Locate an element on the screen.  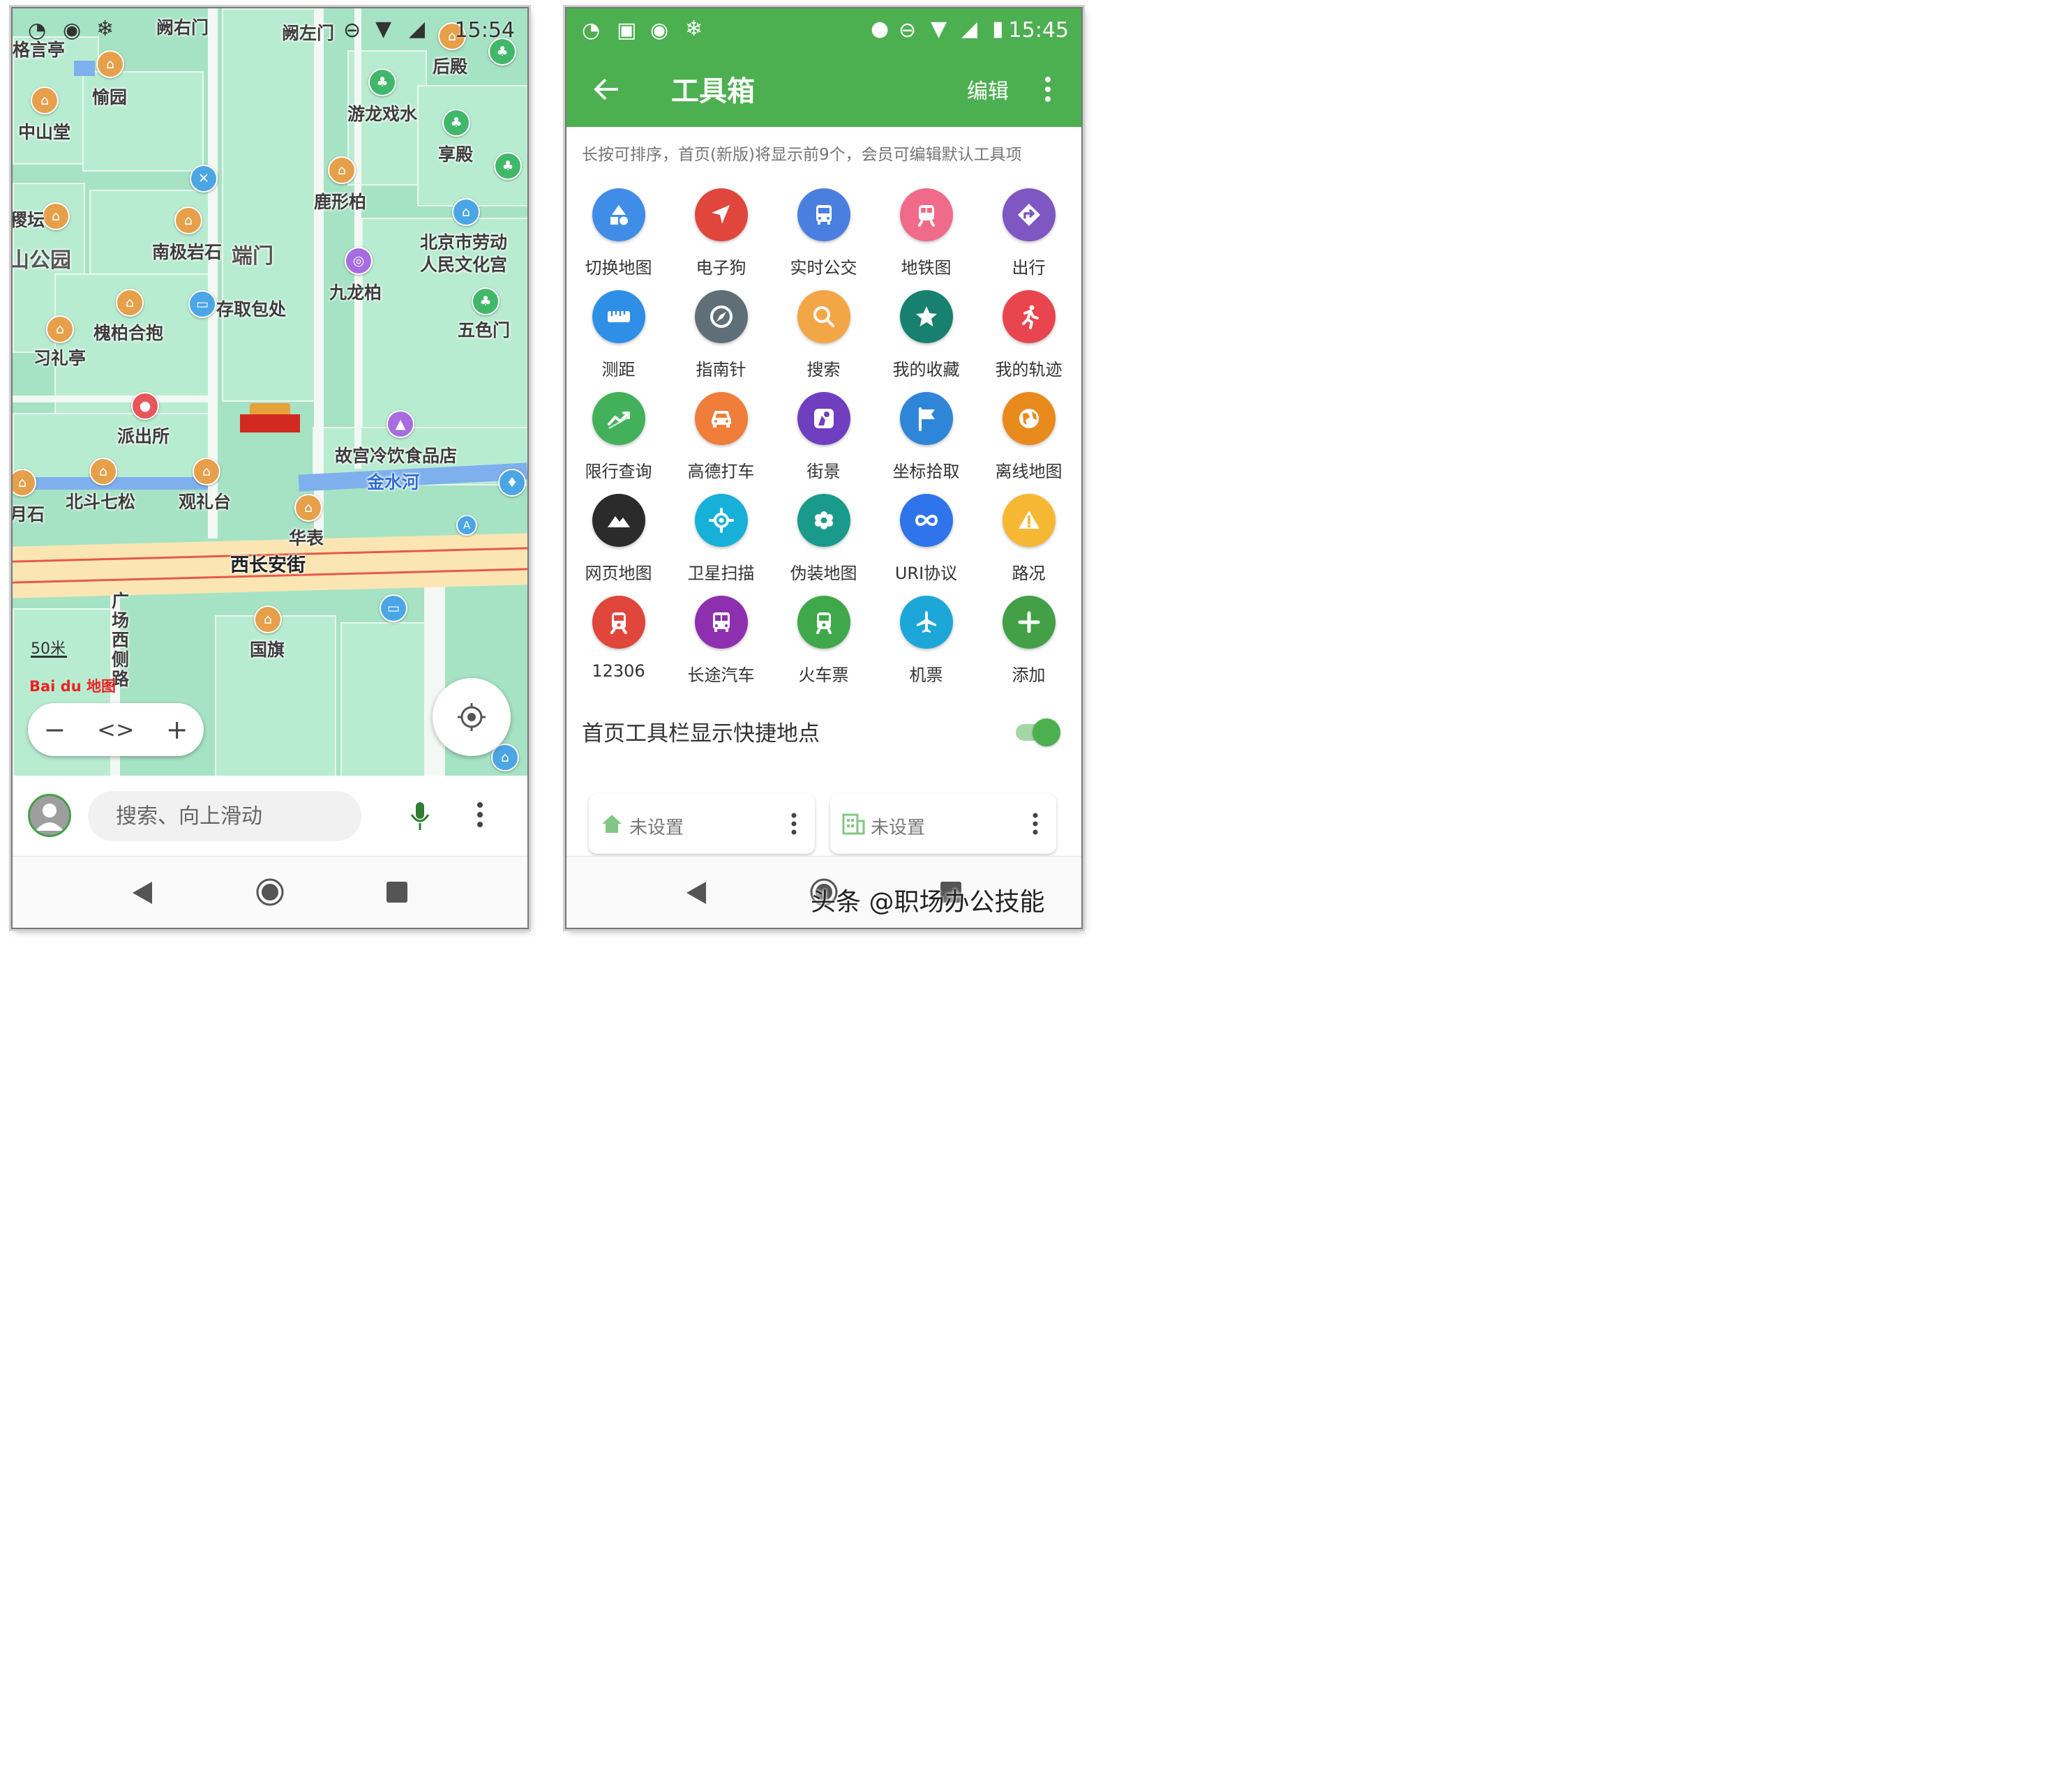
locker-pin-icon: ▭ is located at coordinates (202, 304).